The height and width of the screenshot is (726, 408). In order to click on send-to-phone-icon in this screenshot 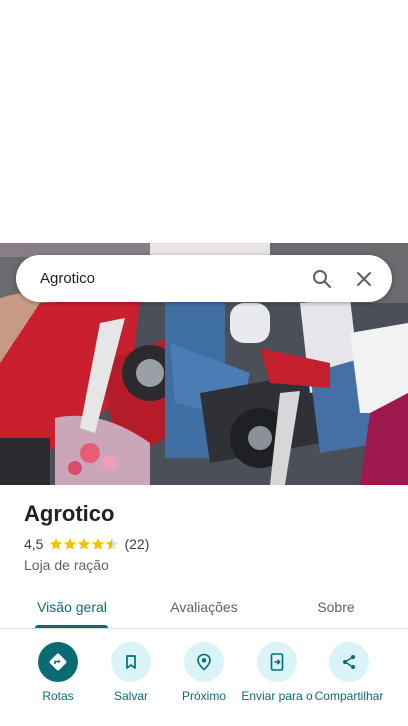, I will do `click(277, 662)`.